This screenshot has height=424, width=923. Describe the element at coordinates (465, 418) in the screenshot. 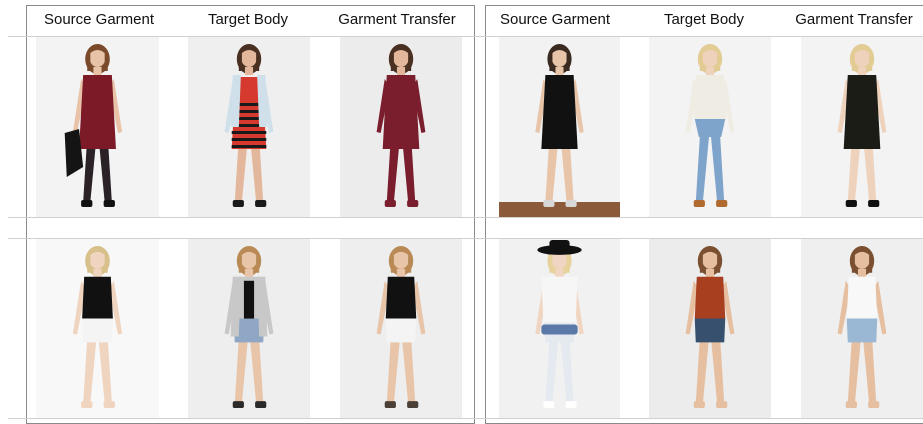

I see `grid-rule-bottom` at that location.